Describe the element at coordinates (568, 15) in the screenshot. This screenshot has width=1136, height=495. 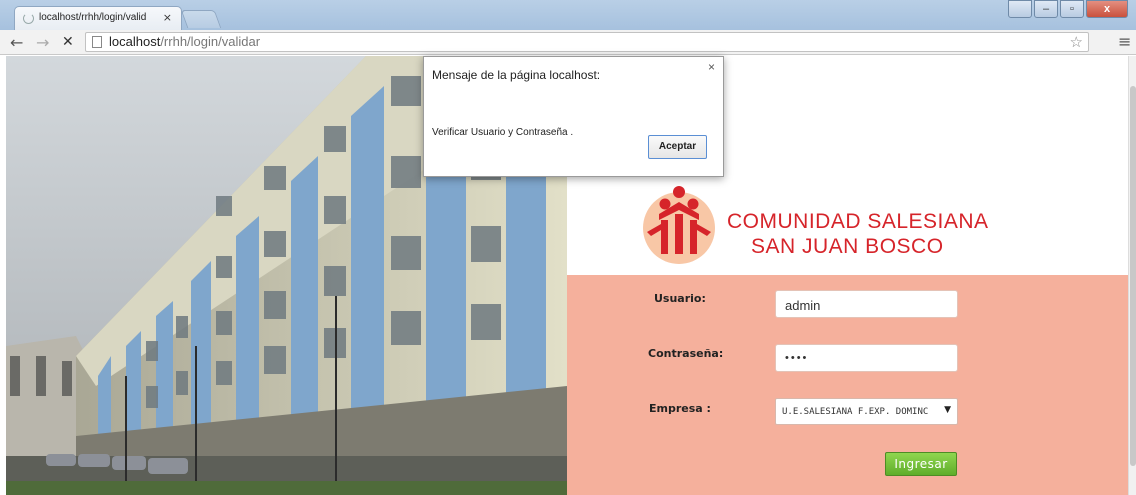
I see `browser-titlebar: localhost/rrhh/login/valid × – ▫ x` at that location.